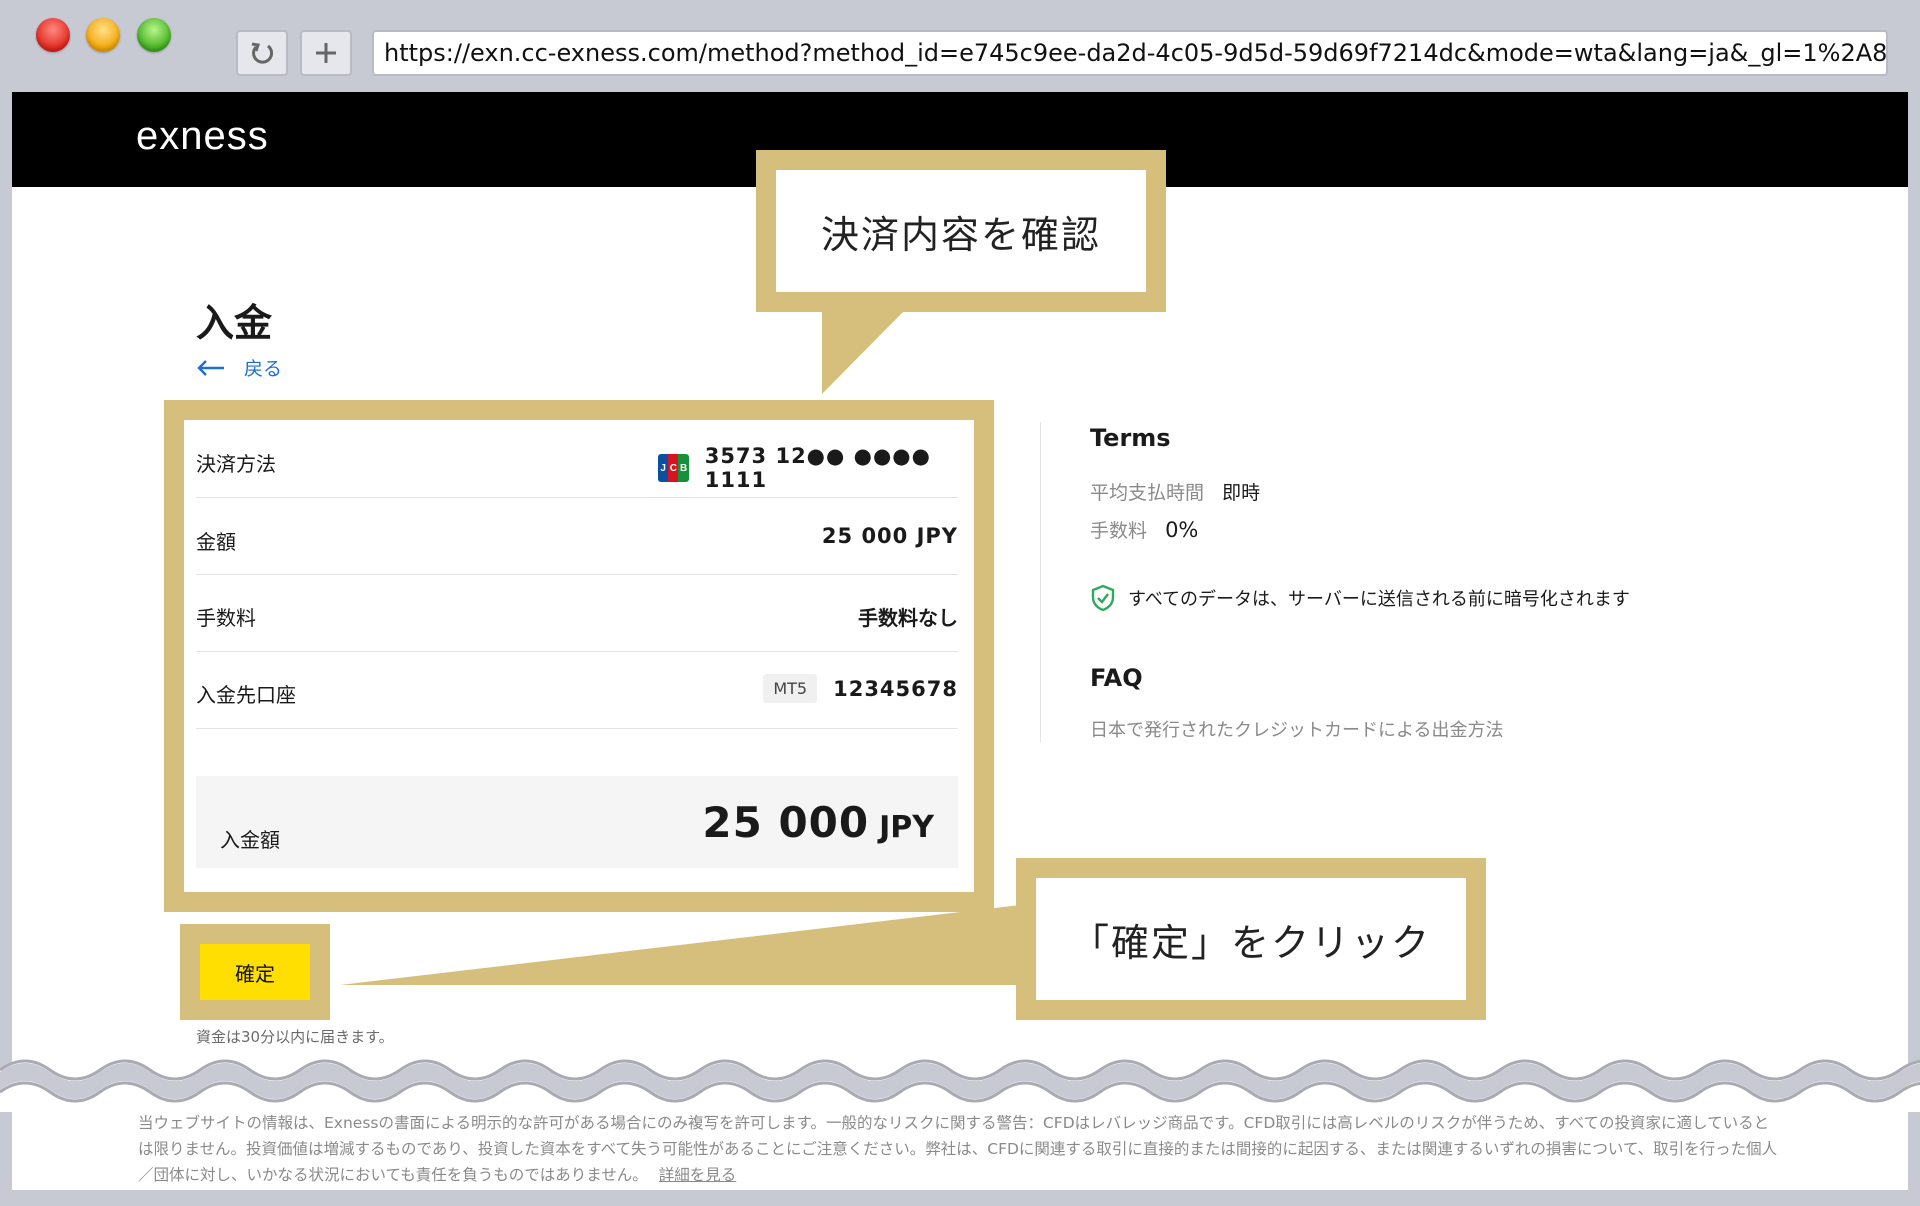 The image size is (1920, 1206). What do you see at coordinates (236, 464) in the screenshot?
I see `summary-label-method: 決済方法` at bounding box center [236, 464].